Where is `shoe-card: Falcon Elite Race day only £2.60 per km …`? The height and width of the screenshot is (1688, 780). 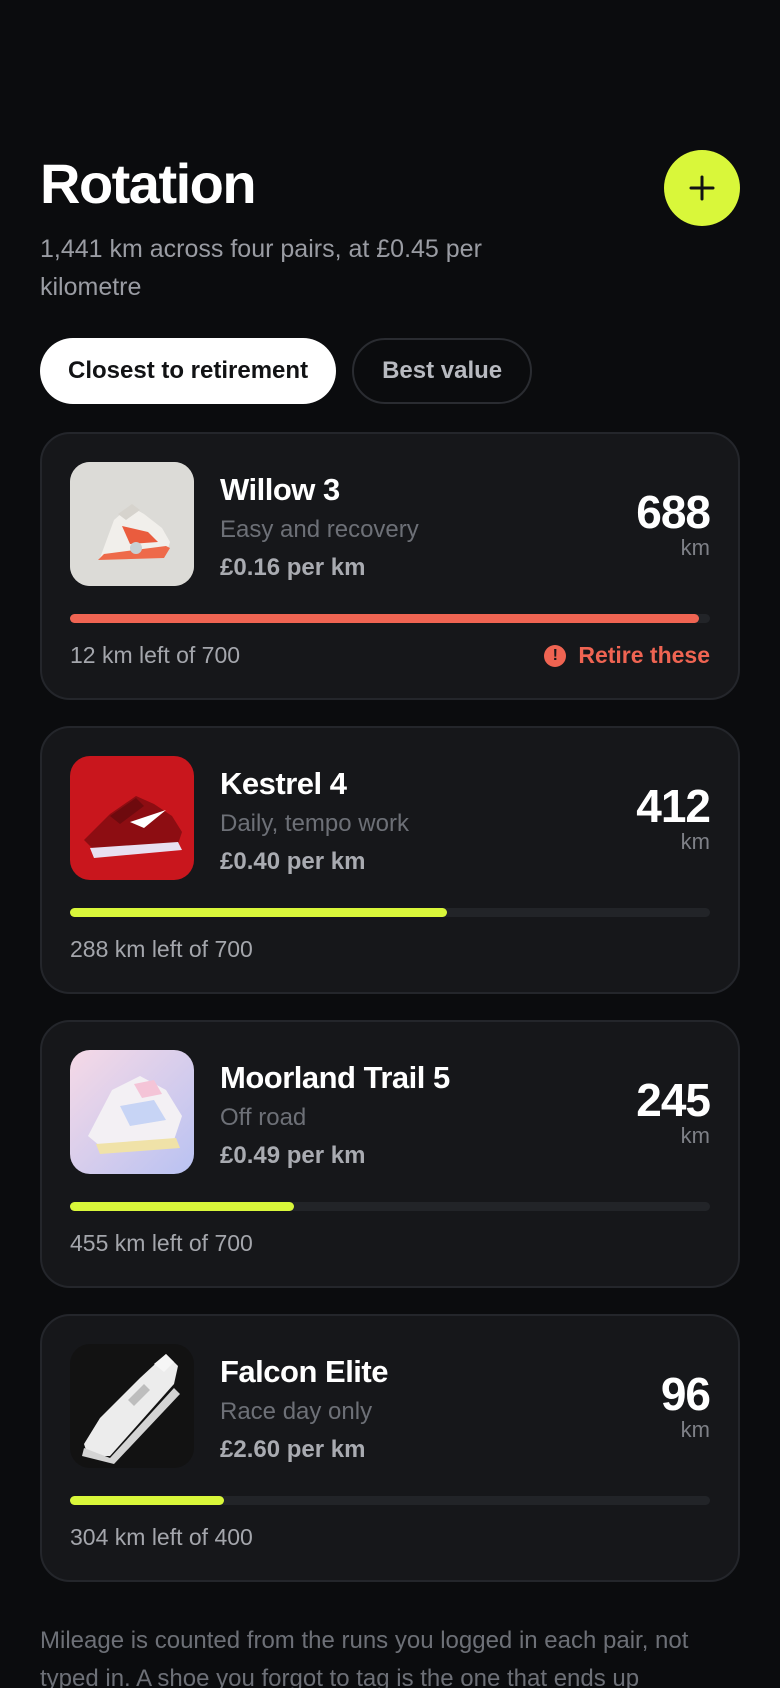 shoe-card: Falcon Elite Race day only £2.60 per km … is located at coordinates (390, 1448).